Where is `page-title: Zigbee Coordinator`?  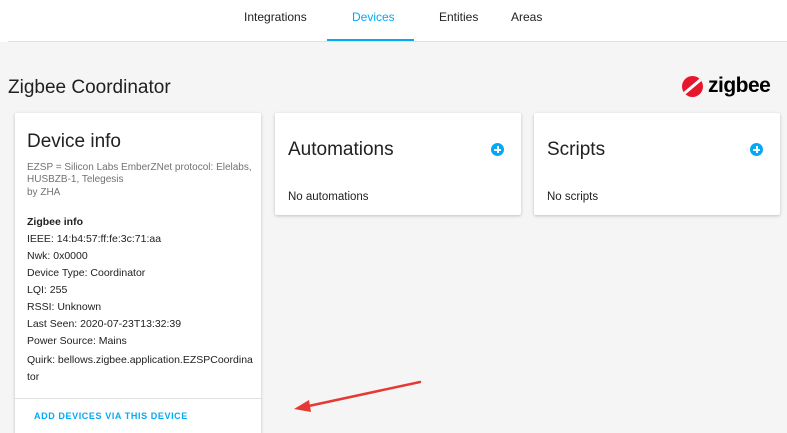 page-title: Zigbee Coordinator is located at coordinates (89, 87).